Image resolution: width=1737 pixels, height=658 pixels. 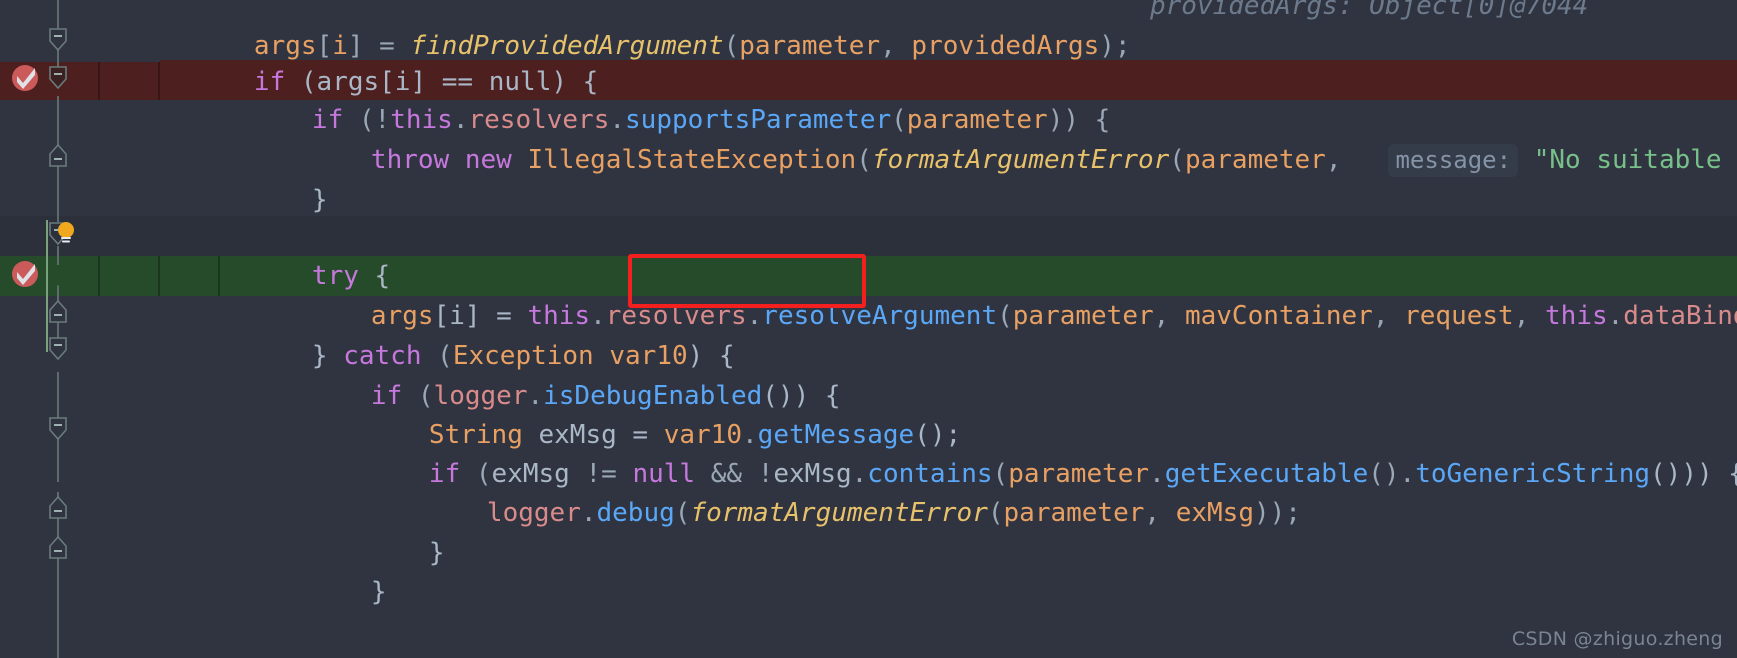 I want to click on code-line-10: String exMsg = var10.getMessage();, so click(x=868, y=412).